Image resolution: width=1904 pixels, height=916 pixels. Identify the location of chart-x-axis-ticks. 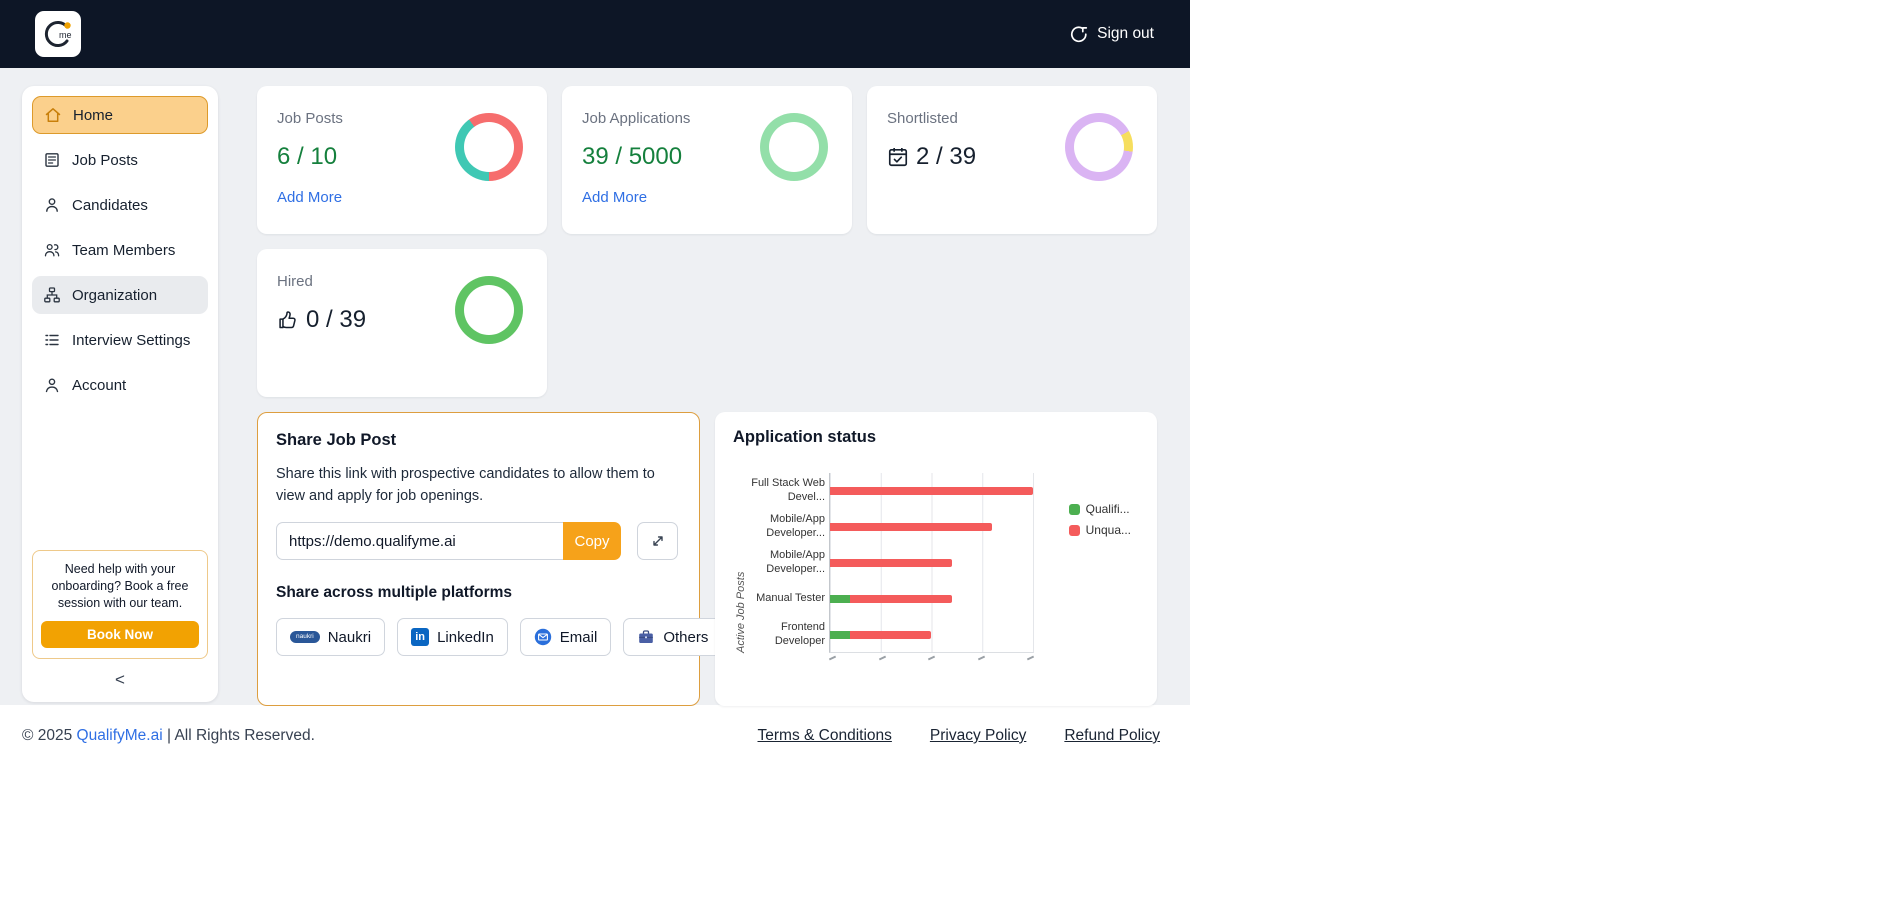
(931, 658).